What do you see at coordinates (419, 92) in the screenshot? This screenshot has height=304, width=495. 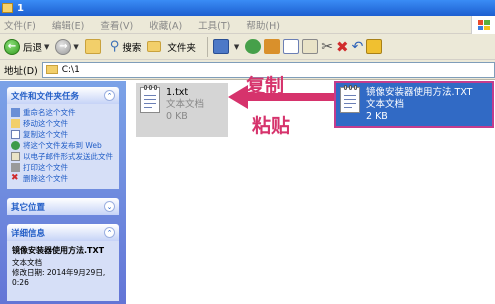 I see `file-name: 镜像安装器使用方法.TXT` at bounding box center [419, 92].